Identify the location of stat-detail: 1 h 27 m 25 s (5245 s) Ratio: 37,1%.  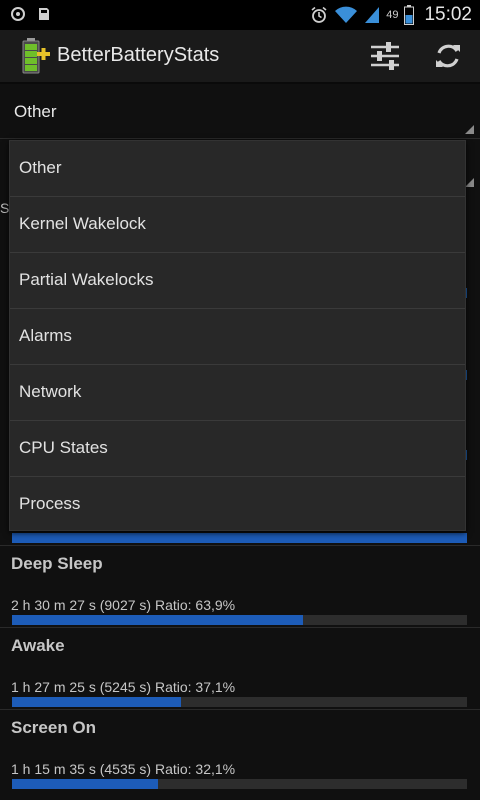
(123, 687).